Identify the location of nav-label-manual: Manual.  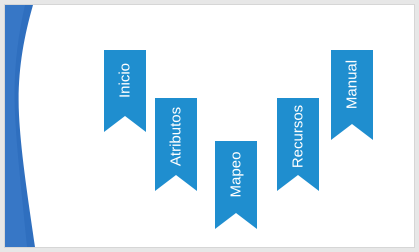
(352, 84).